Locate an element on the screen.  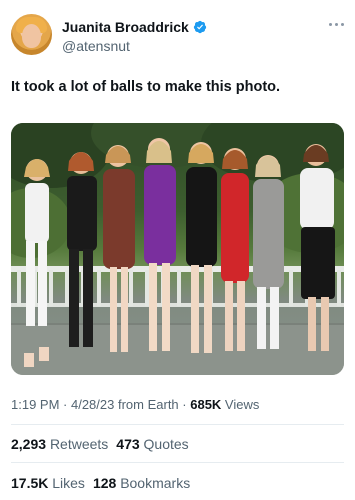
bookmarks-label: Bookmarks is located at coordinates (155, 483).